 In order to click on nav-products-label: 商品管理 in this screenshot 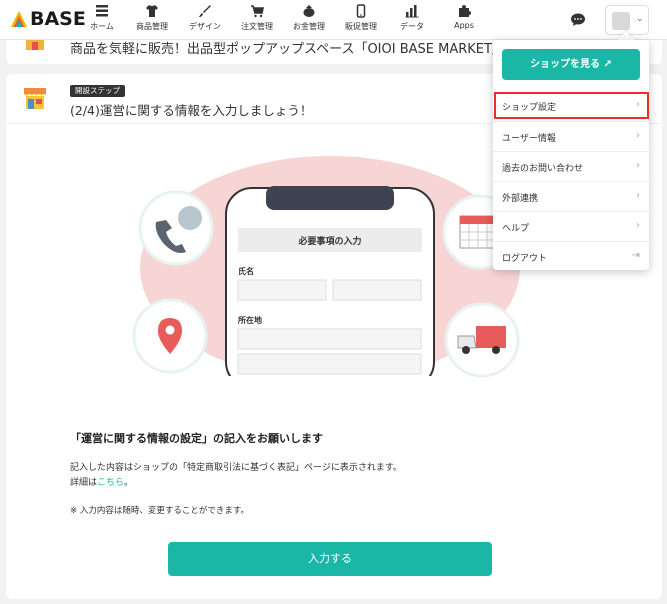, I will do `click(152, 26)`.